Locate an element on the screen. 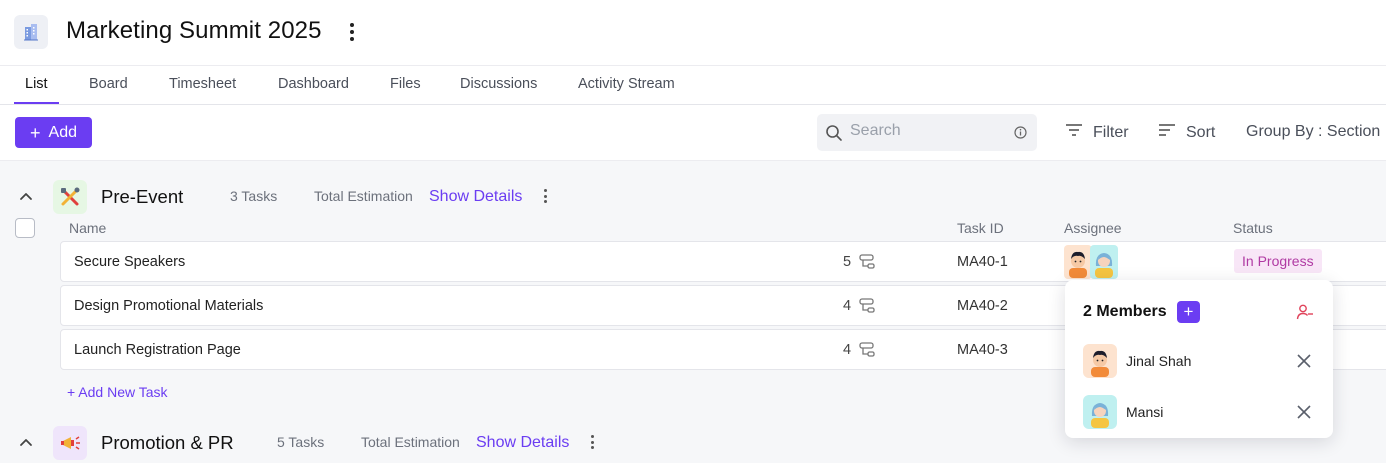 Image resolution: width=1386 pixels, height=463 pixels. tab-dashboard: Dashboard is located at coordinates (313, 84).